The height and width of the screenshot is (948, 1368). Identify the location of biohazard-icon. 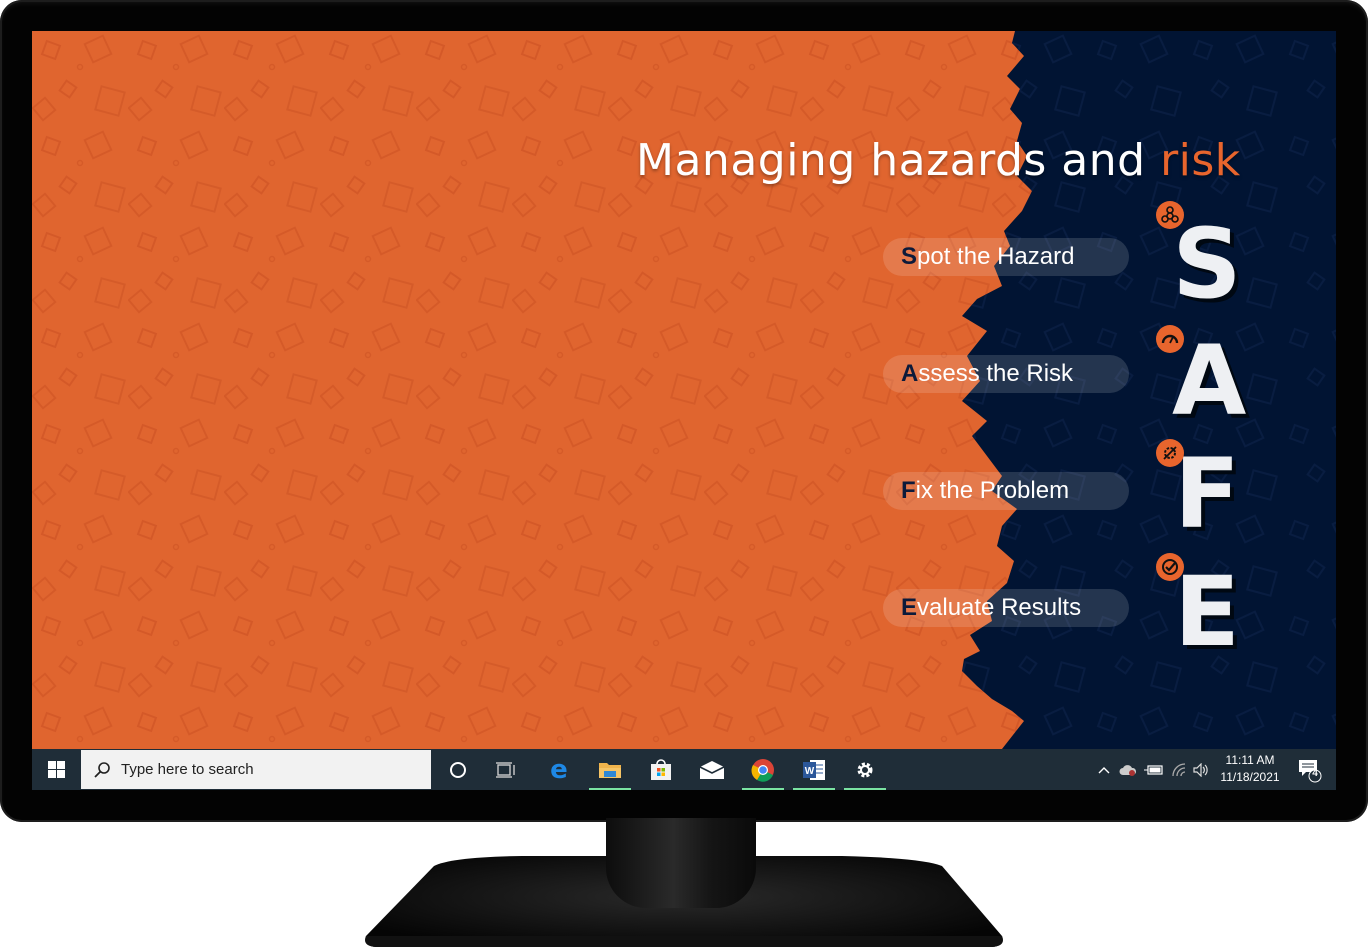
(1170, 215).